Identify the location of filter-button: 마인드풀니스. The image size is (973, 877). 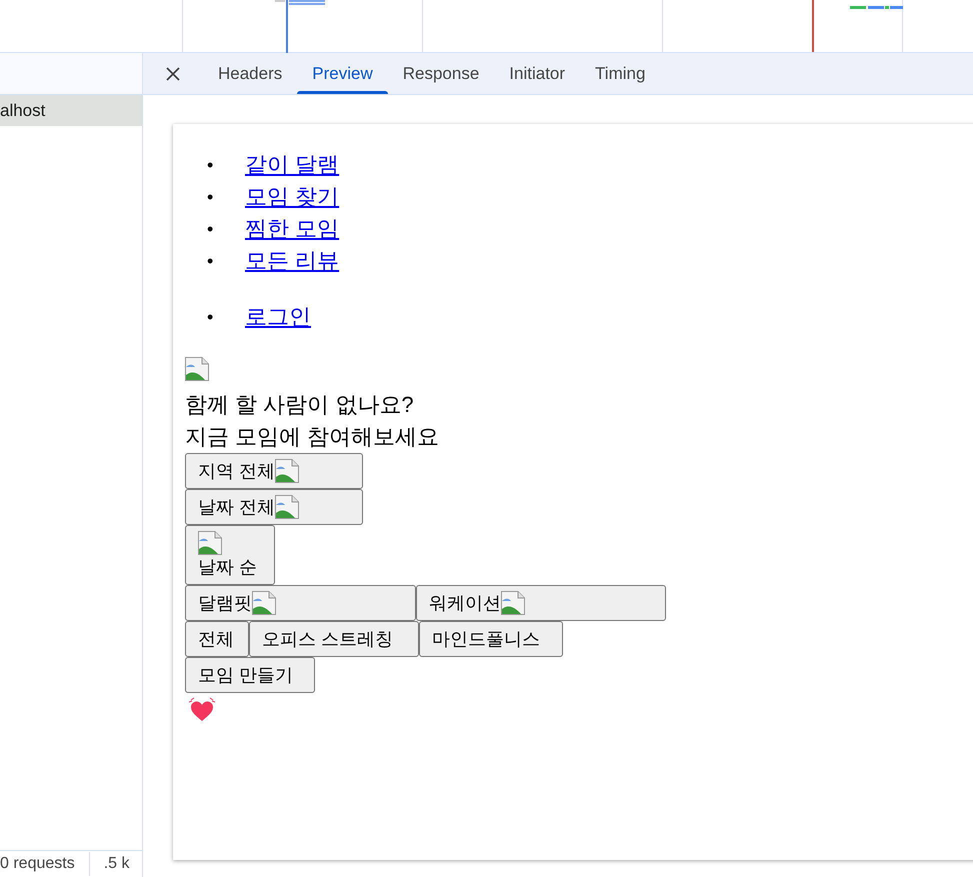
(491, 639).